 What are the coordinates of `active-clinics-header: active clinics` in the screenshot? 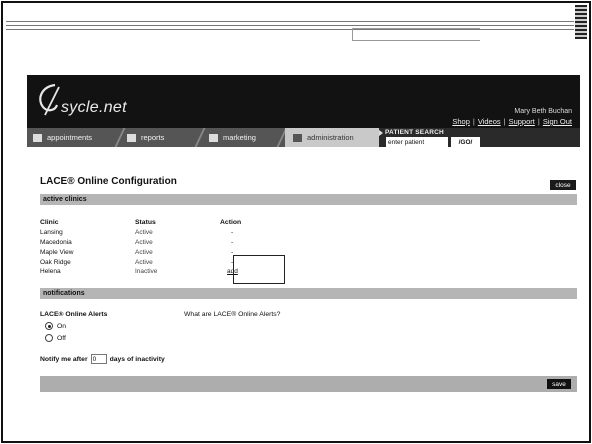 It's located at (308, 199).